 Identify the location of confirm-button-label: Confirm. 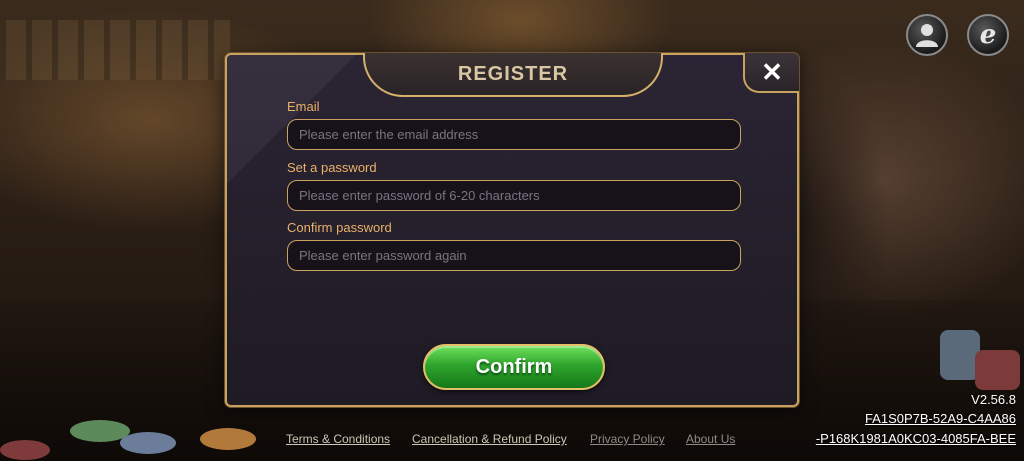
(514, 366).